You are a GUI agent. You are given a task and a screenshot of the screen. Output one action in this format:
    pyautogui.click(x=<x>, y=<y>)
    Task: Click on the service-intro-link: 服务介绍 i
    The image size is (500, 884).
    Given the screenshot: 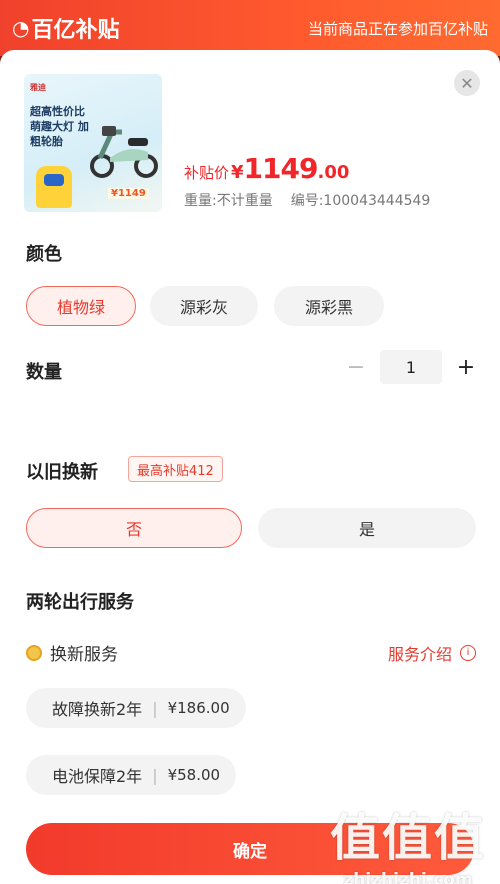 What is the action you would take?
    pyautogui.click(x=432, y=653)
    